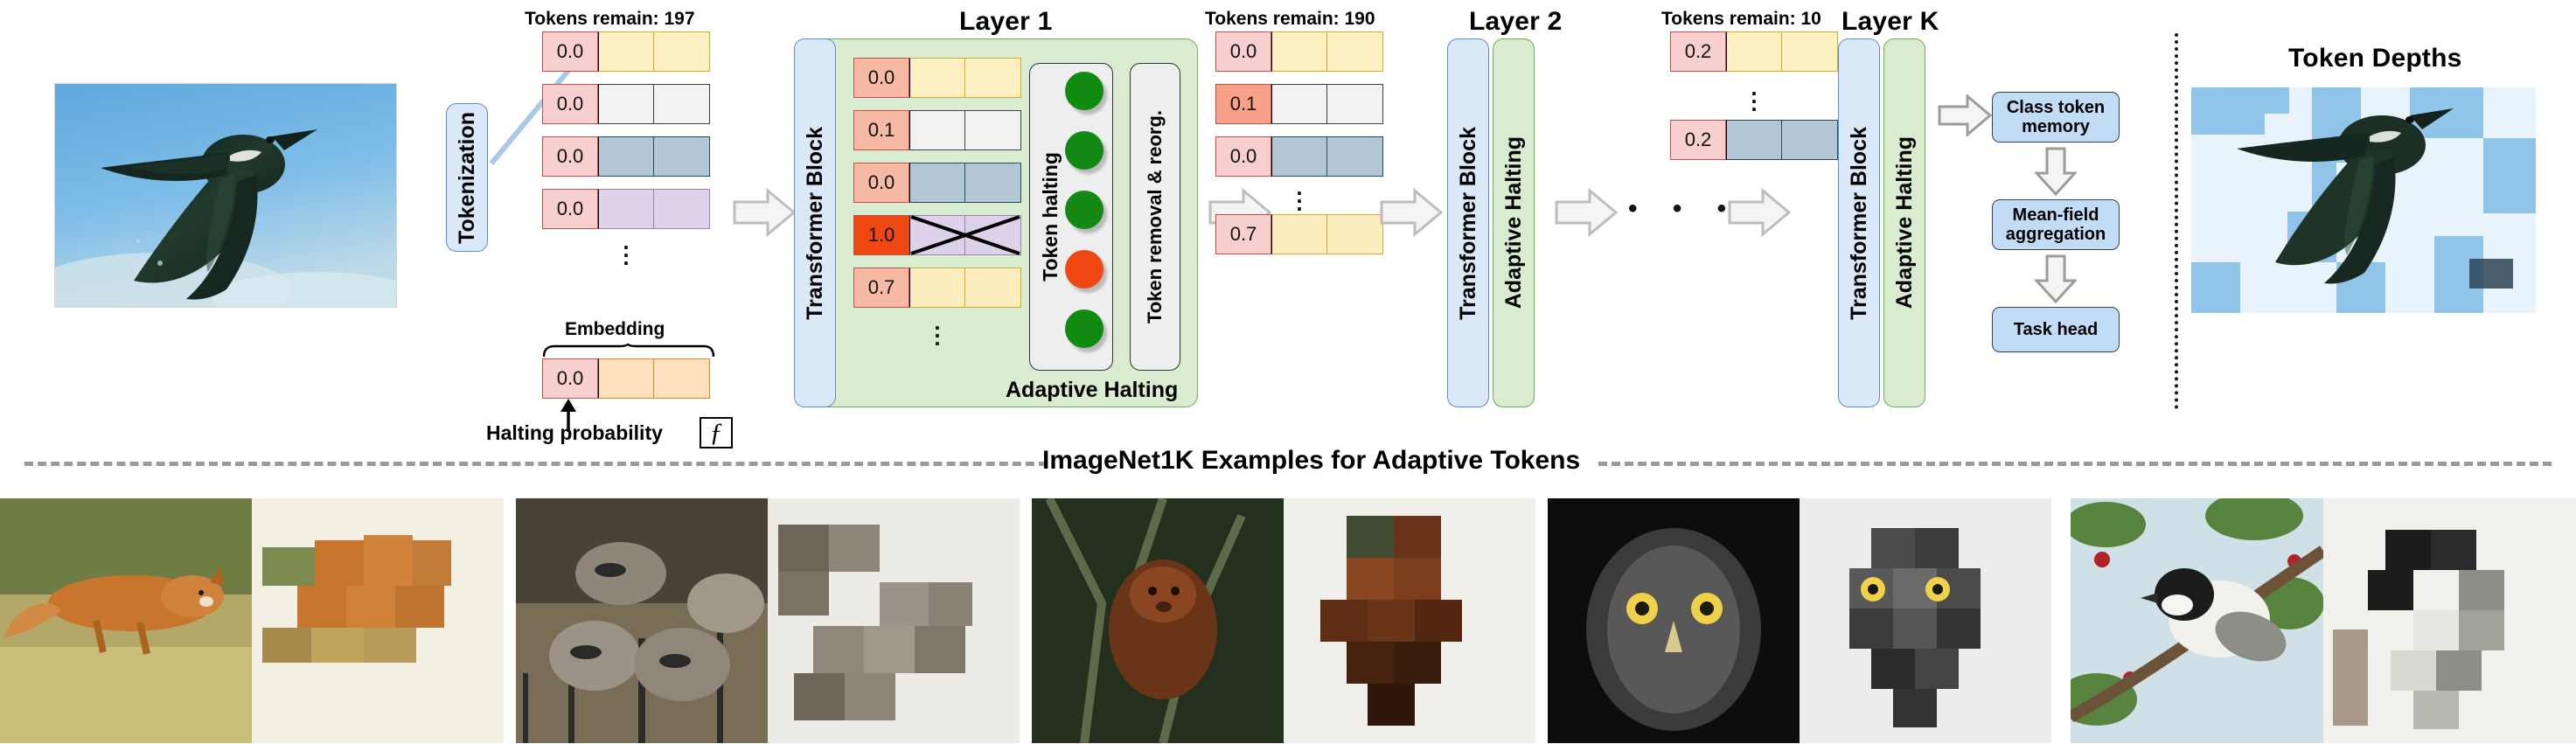  I want to click on embedding-brace, so click(628, 350).